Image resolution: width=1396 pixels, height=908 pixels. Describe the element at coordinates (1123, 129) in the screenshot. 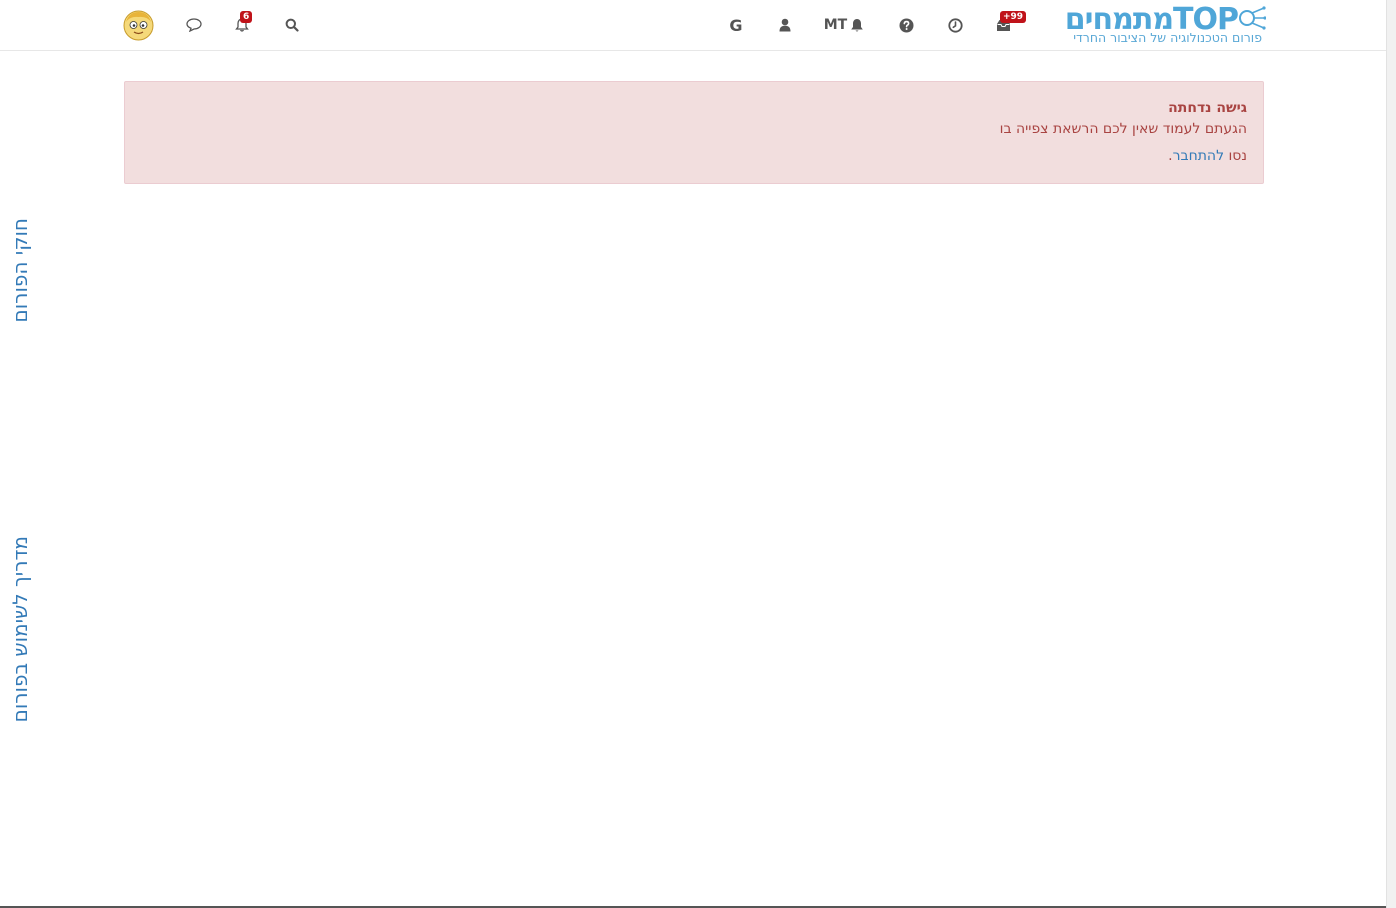

I see `alert-message: הגעתם לעמוד שאין לכם הרשאת צפייה בו` at that location.